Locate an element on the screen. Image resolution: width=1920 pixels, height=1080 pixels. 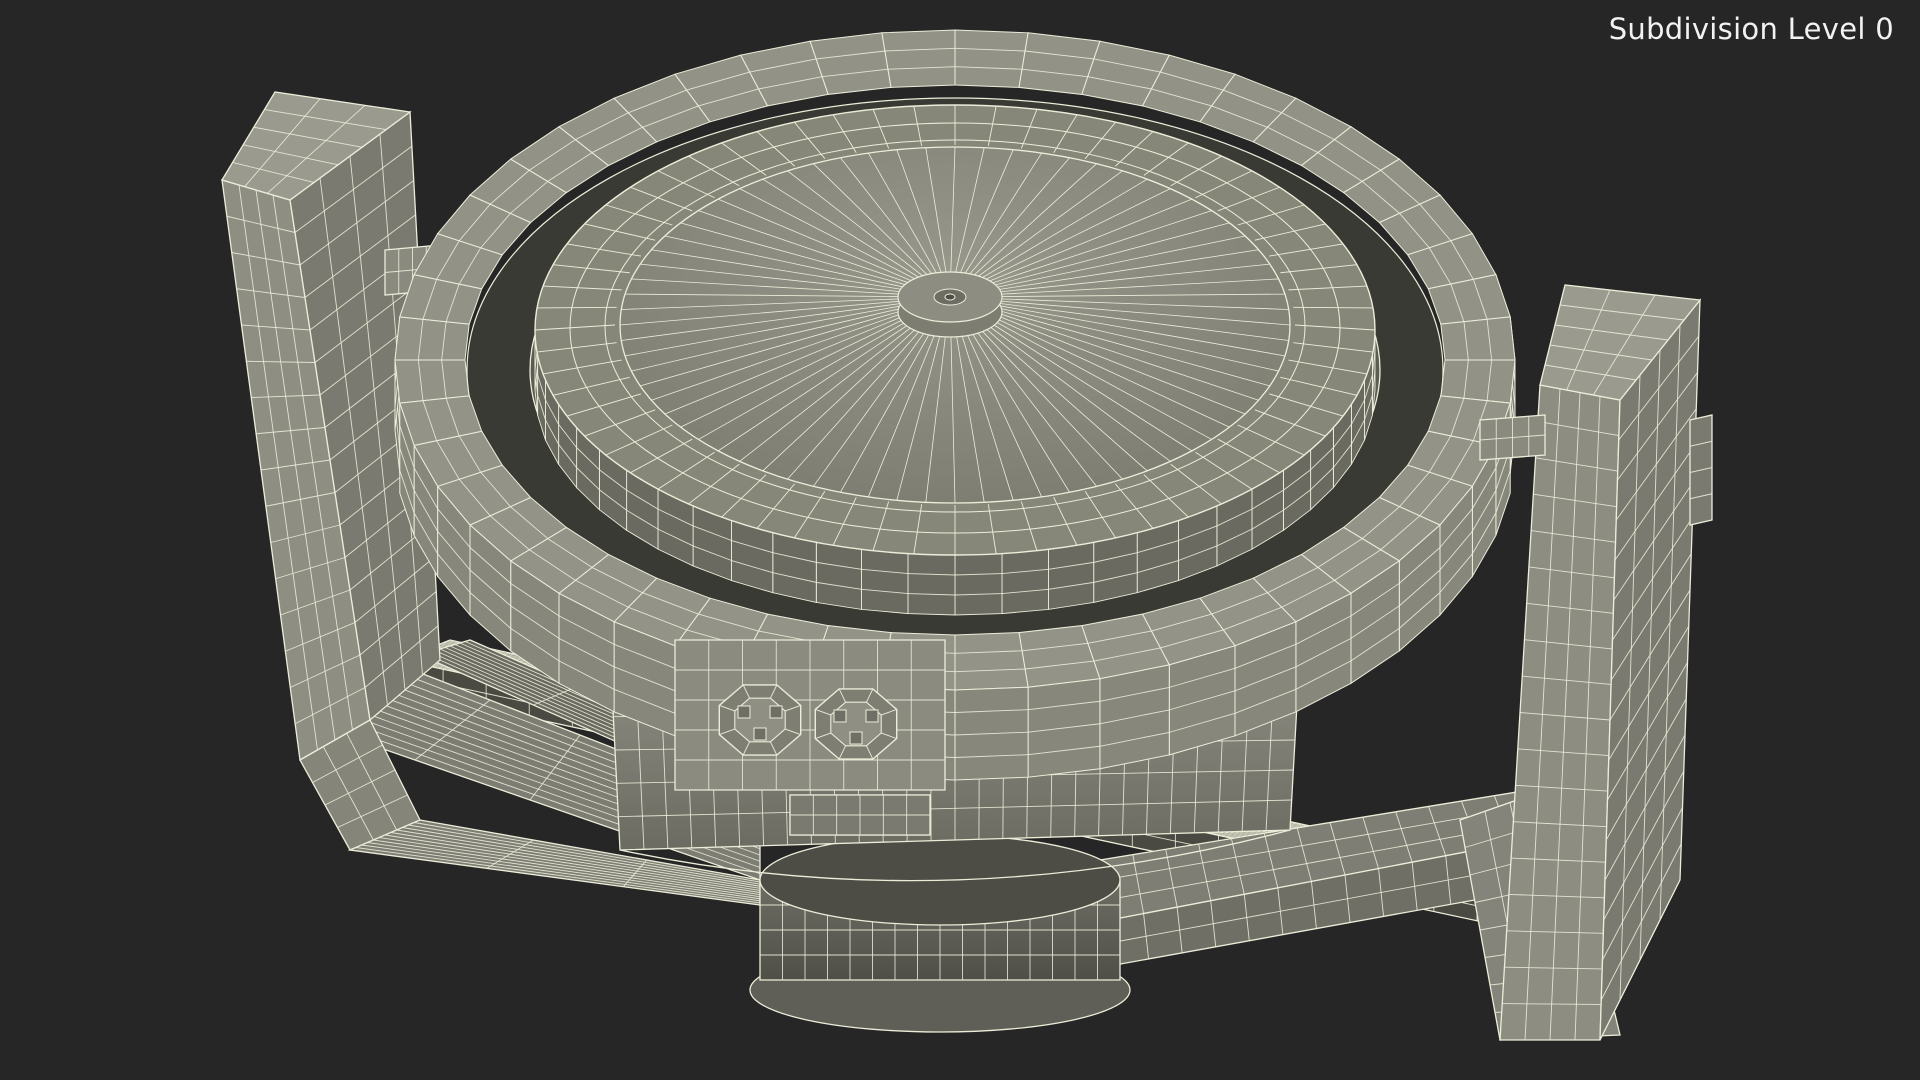
pedestal-base is located at coordinates (940, 933).